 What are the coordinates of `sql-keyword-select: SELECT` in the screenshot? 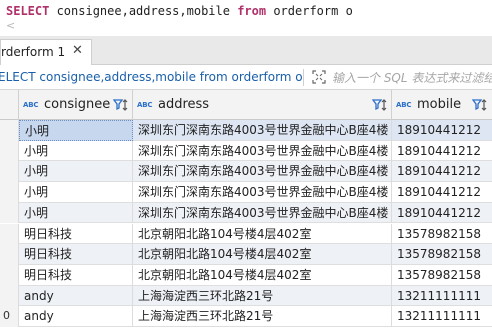 It's located at (28, 11).